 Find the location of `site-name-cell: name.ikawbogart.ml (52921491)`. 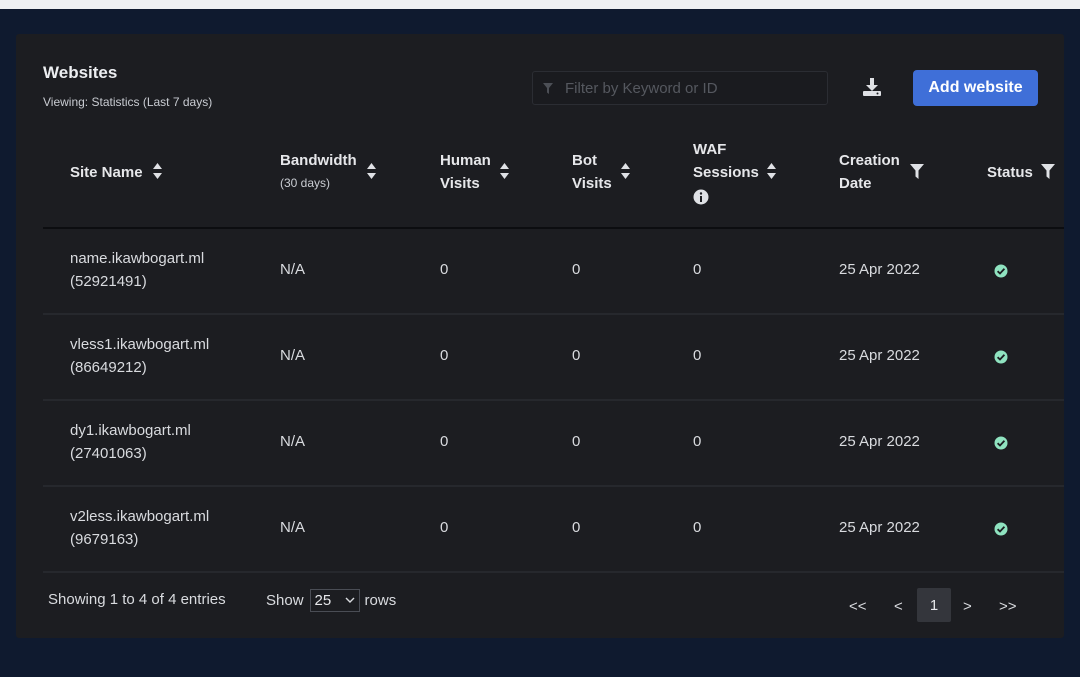

site-name-cell: name.ikawbogart.ml (52921491) is located at coordinates (137, 270).